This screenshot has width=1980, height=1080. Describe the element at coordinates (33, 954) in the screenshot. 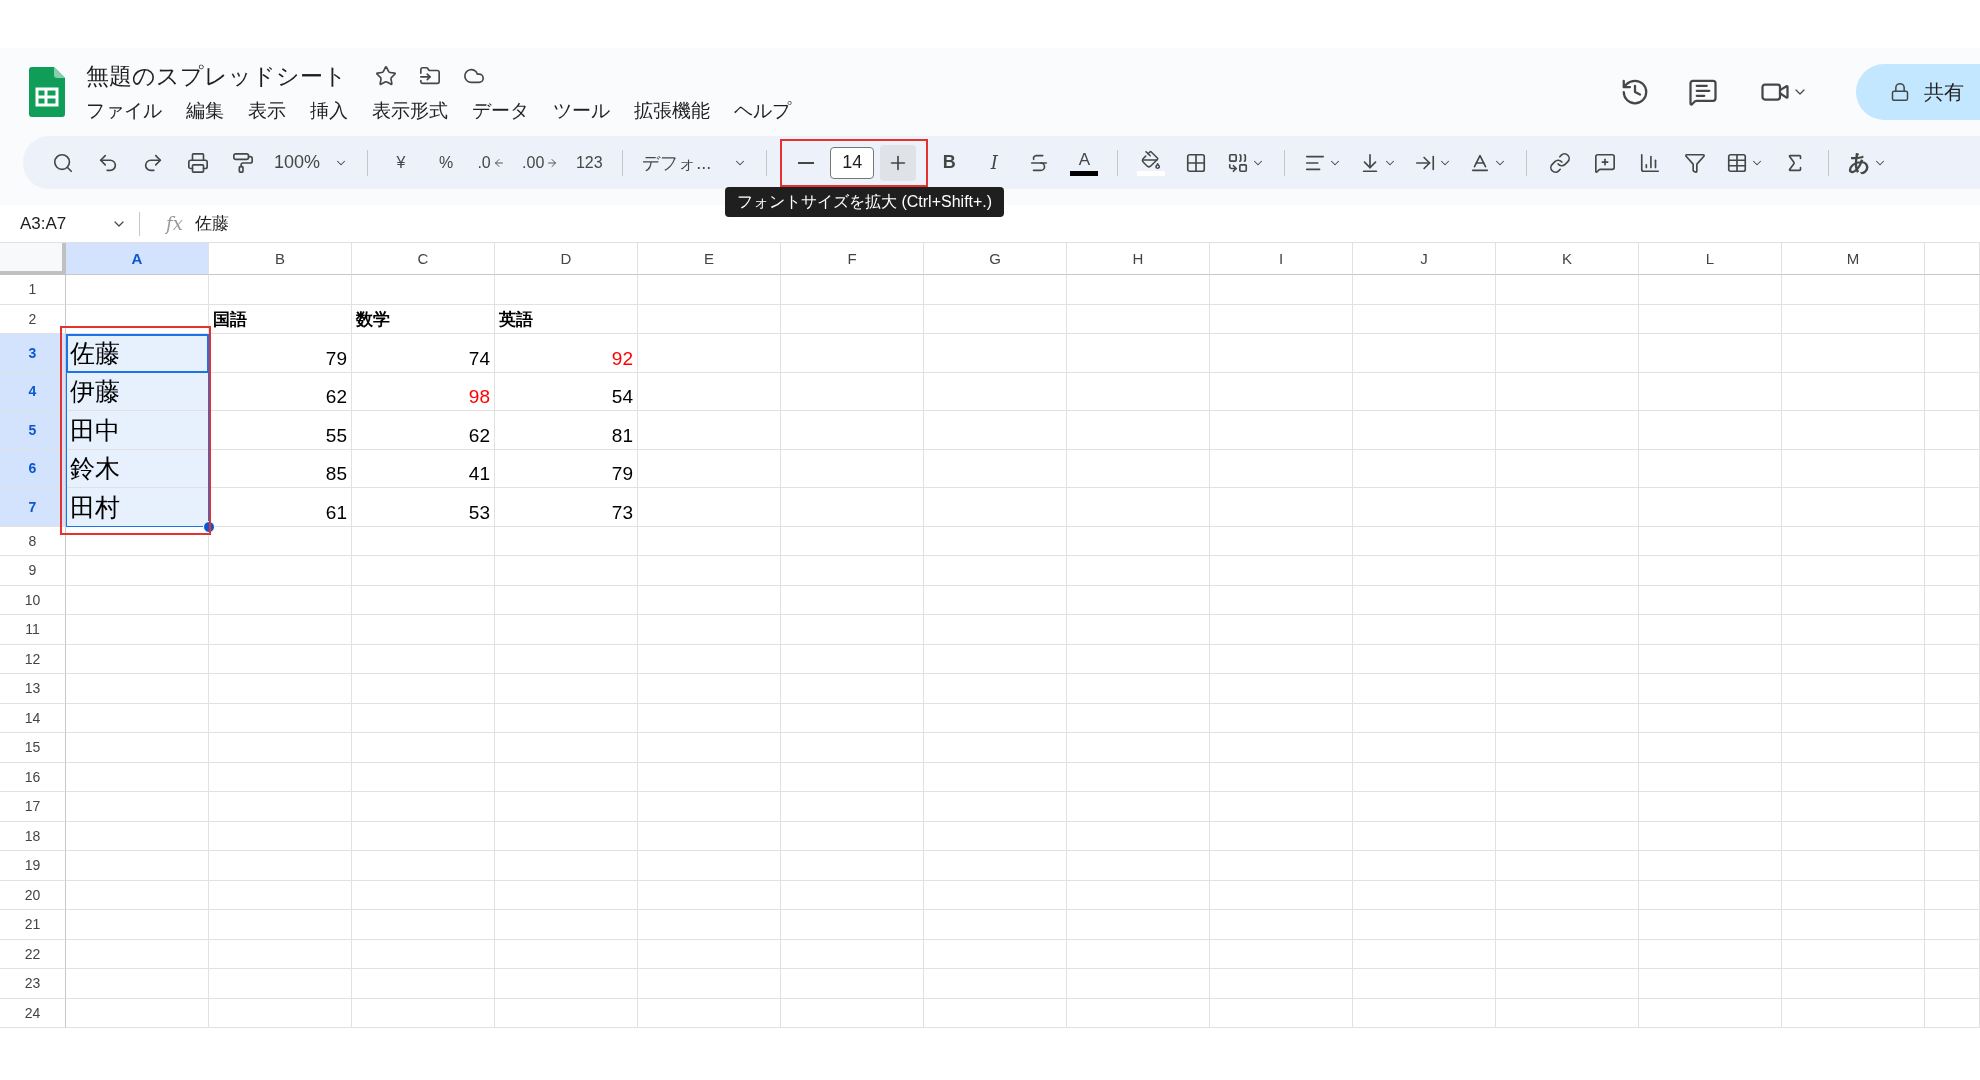

I see `row-header: 22` at that location.